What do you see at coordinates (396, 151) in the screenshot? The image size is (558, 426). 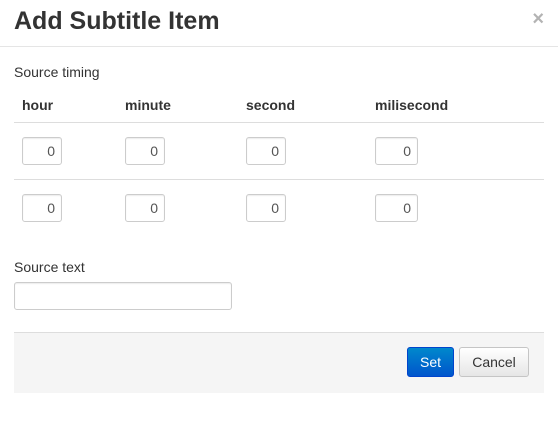 I see `start-milisecond-input` at bounding box center [396, 151].